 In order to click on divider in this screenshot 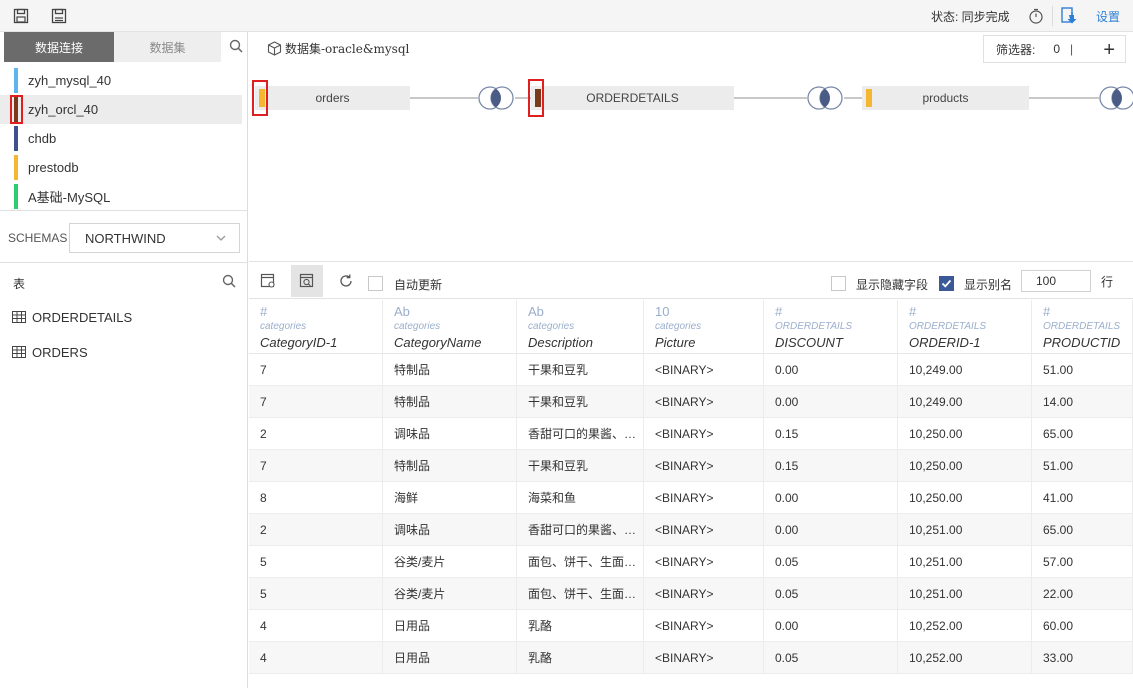, I will do `click(124, 210)`.